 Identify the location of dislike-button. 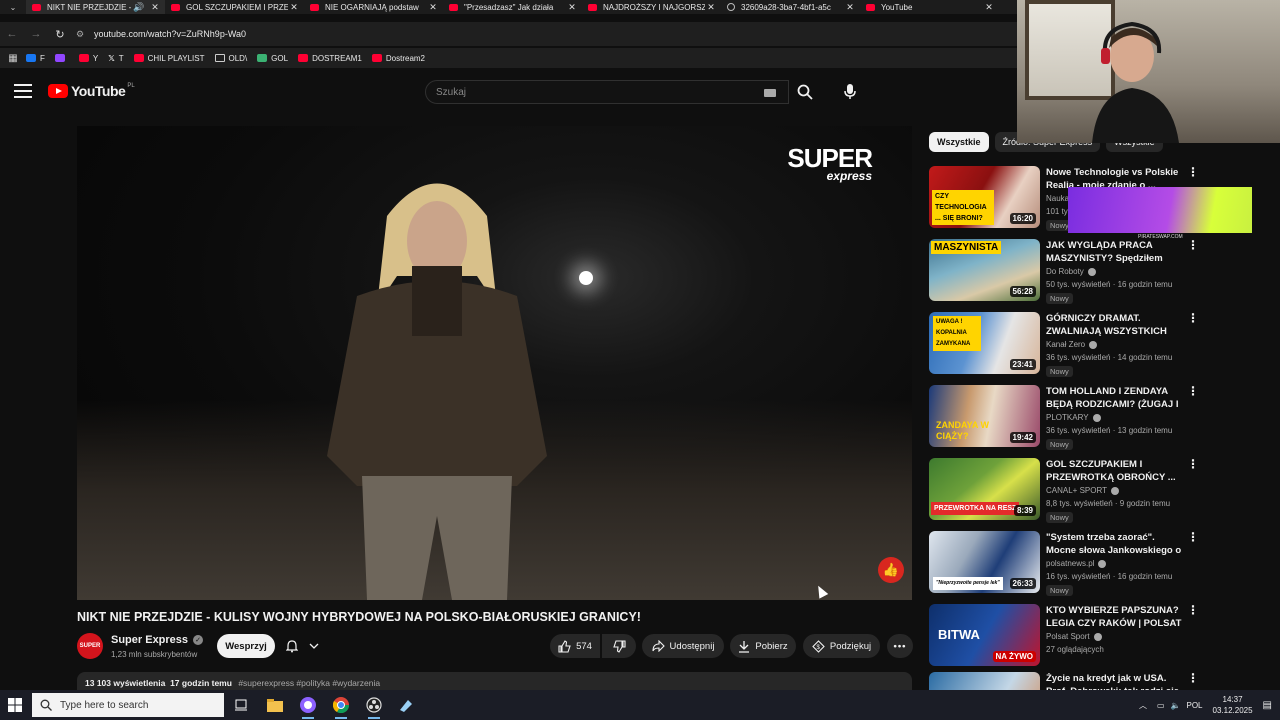
(619, 646).